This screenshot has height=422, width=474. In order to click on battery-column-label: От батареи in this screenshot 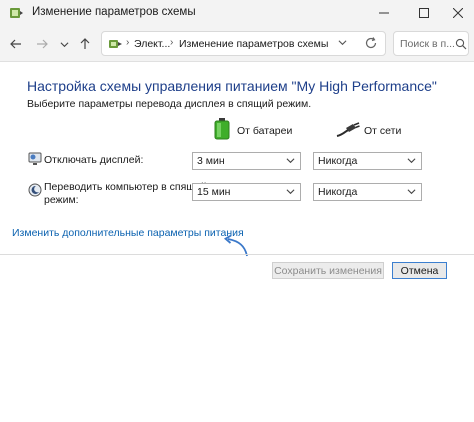, I will do `click(265, 131)`.